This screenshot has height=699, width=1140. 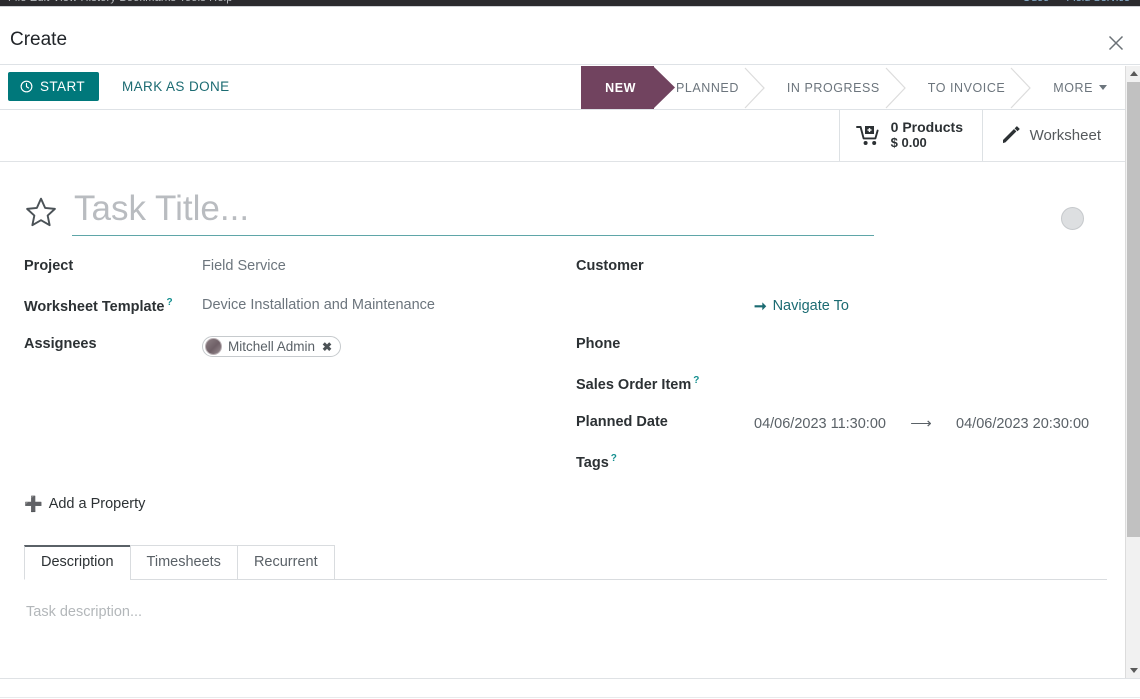 I want to click on field-label-assignees: Assignees, so click(x=60, y=344).